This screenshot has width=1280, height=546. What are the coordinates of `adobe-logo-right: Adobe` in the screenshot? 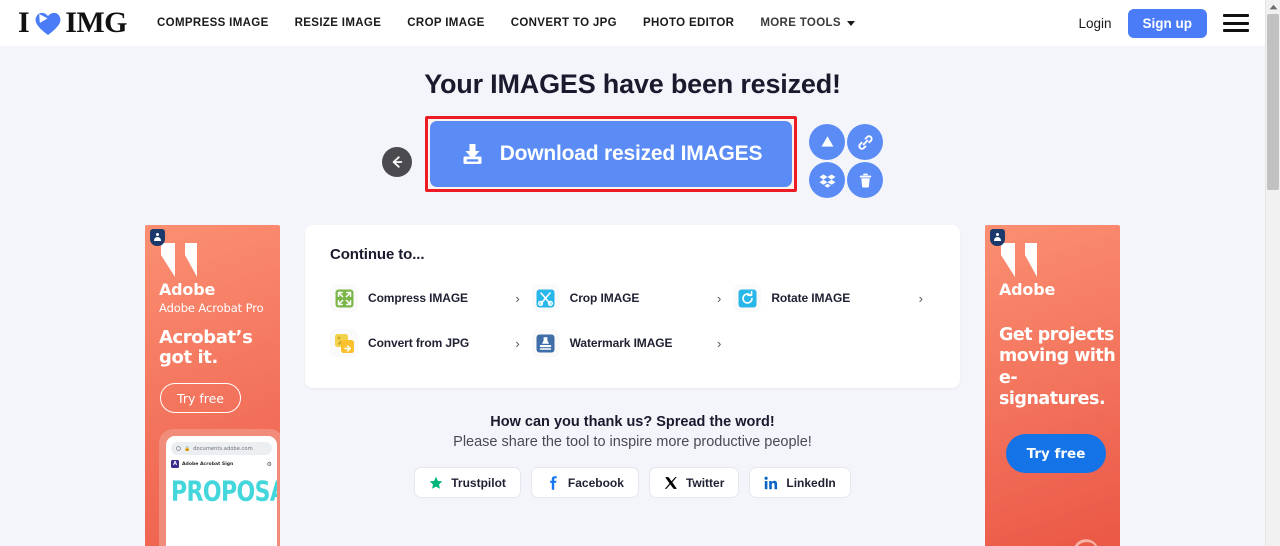 It's located at (1027, 270).